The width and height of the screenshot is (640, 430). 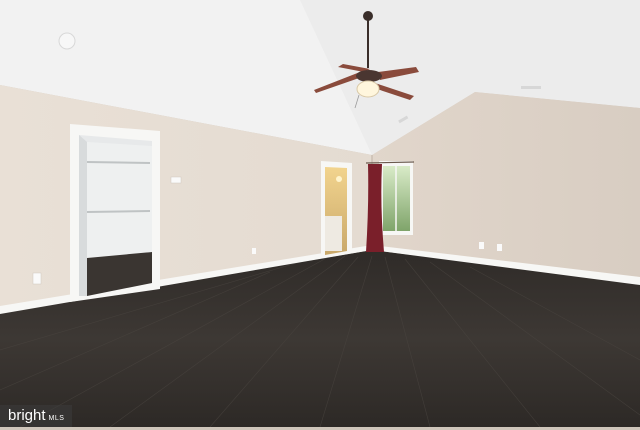 What do you see at coordinates (375, 208) in the screenshot?
I see `curtain` at bounding box center [375, 208].